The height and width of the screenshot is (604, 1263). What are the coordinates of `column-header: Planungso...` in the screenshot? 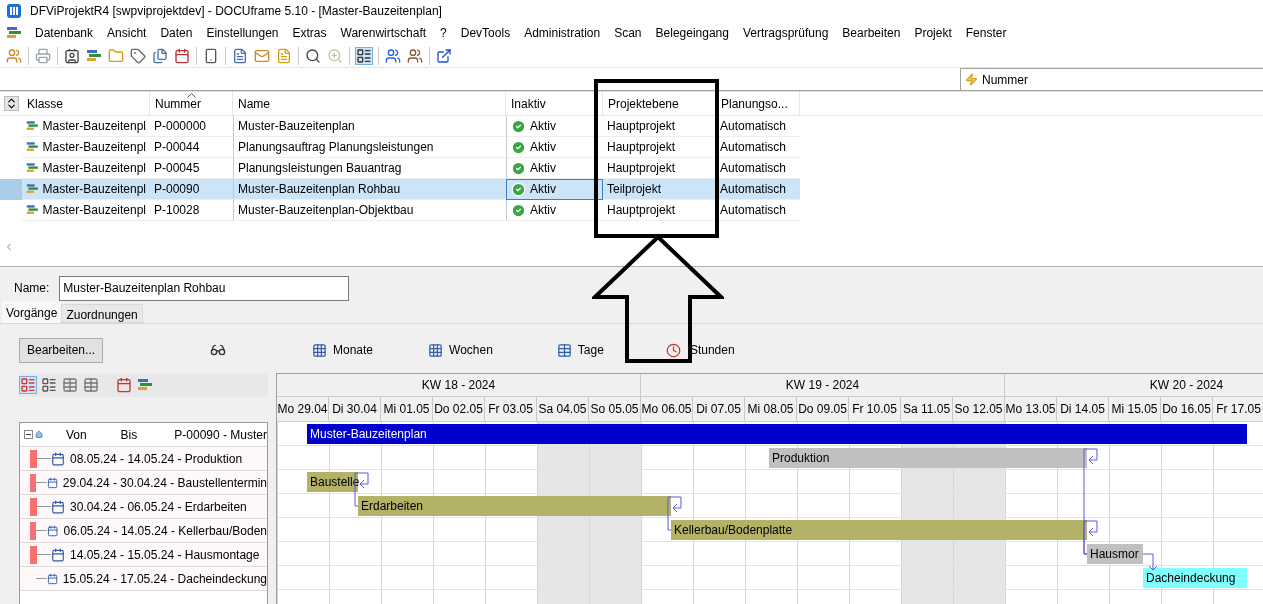 It's located at (758, 103).